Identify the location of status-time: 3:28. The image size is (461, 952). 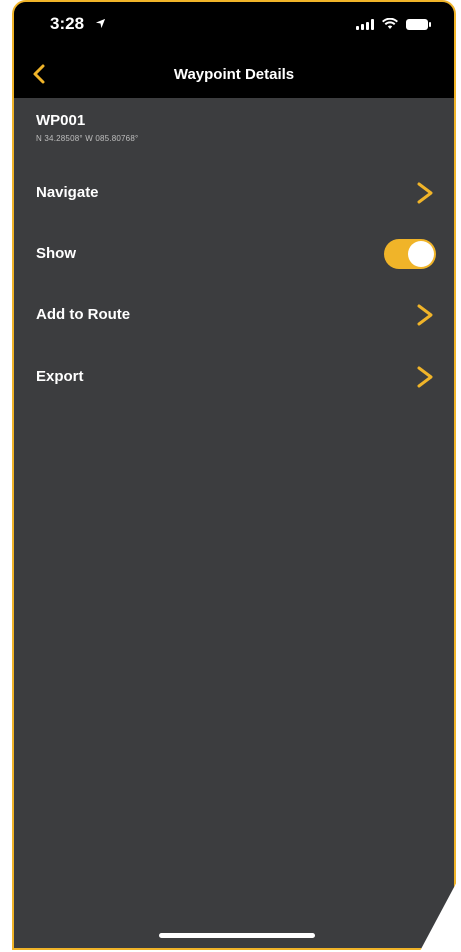
(78, 24).